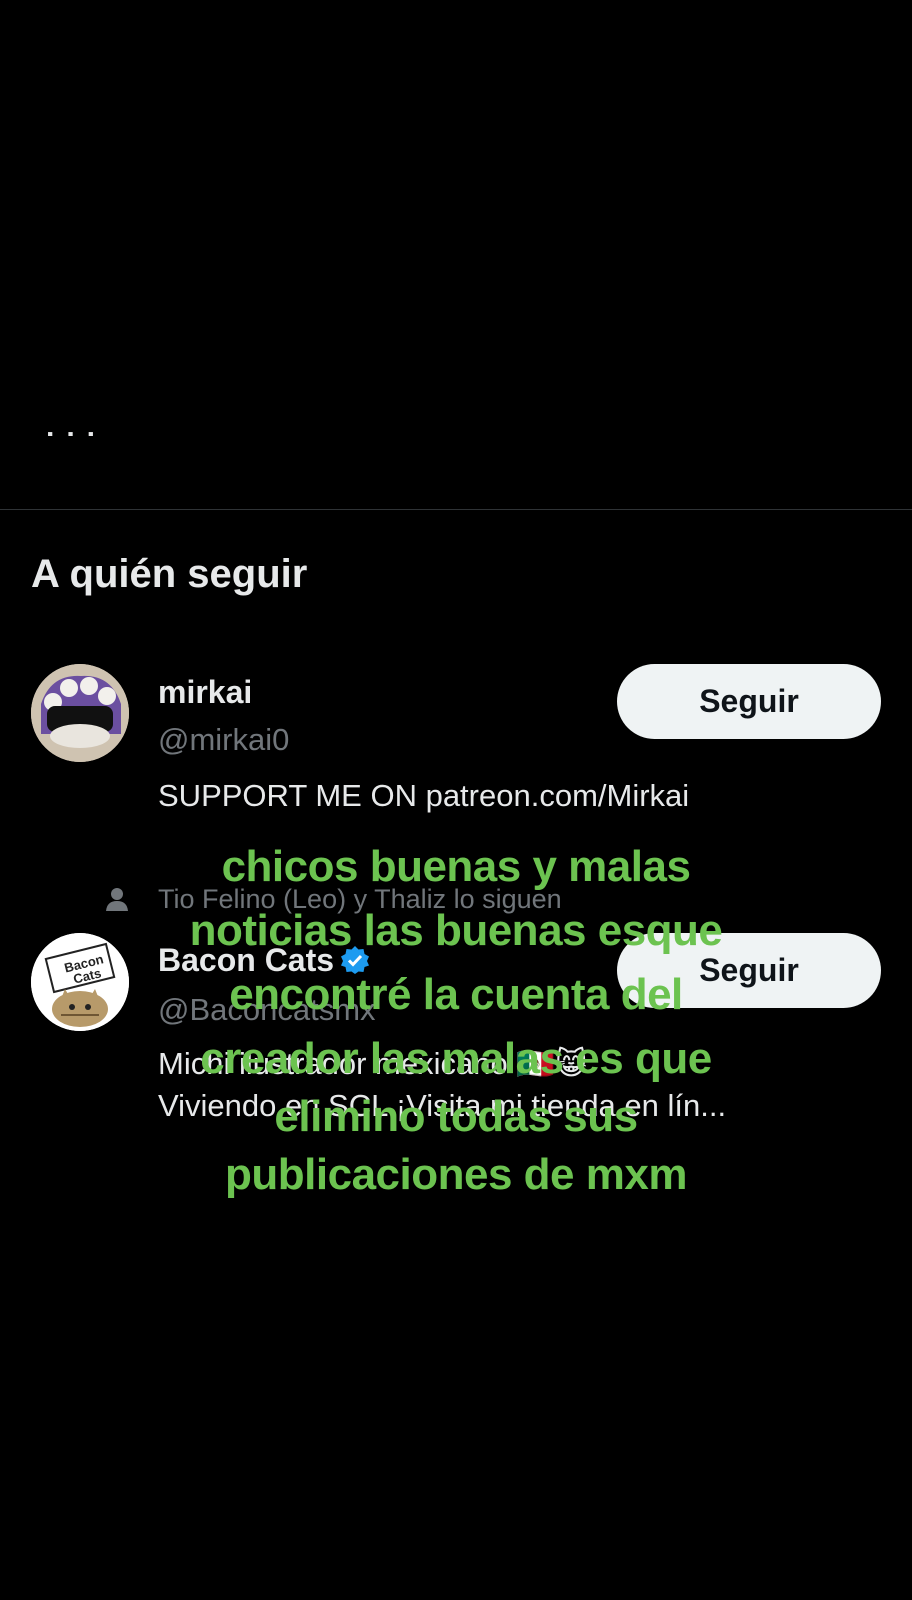 This screenshot has height=1600, width=912. What do you see at coordinates (205, 692) in the screenshot?
I see `user-name: mirkai` at bounding box center [205, 692].